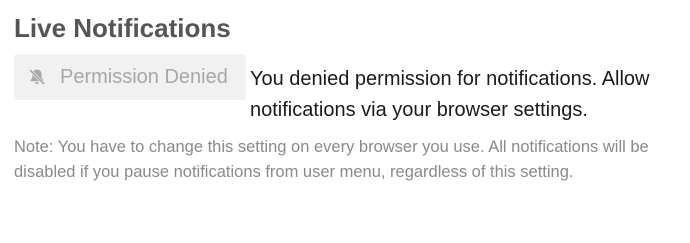 The width and height of the screenshot is (690, 243). I want to click on permission-denied-label: Permission Denied, so click(144, 76).